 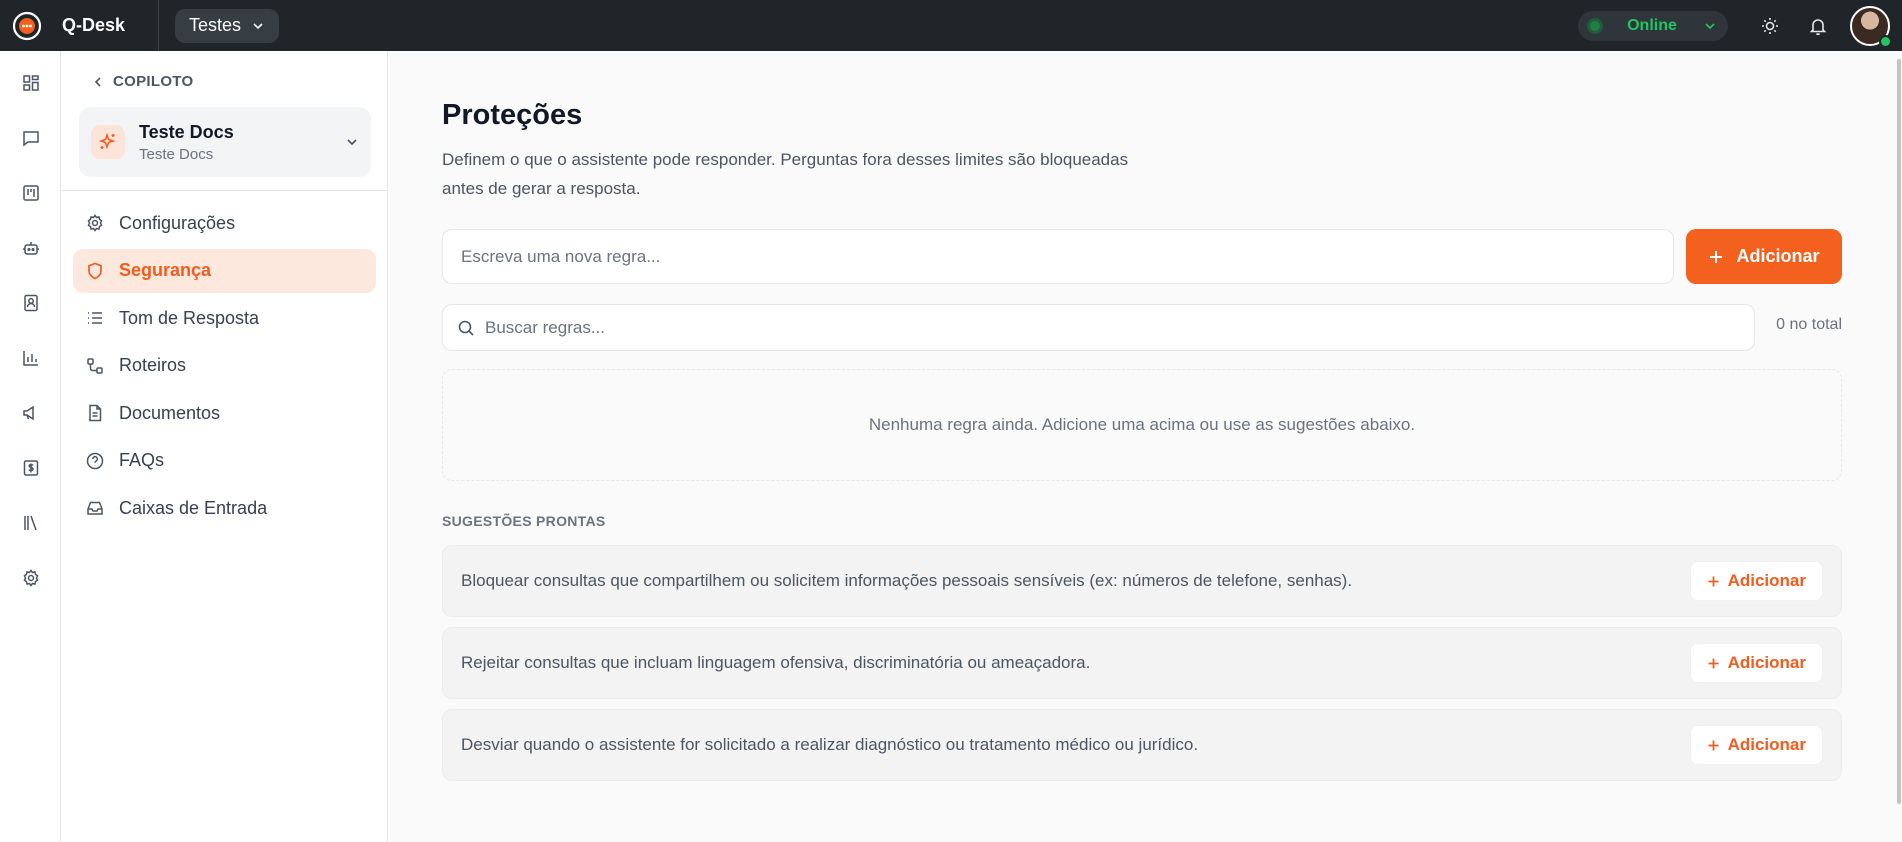 I want to click on sidebar-item-configuracoes: Configurações, so click(x=224, y=223).